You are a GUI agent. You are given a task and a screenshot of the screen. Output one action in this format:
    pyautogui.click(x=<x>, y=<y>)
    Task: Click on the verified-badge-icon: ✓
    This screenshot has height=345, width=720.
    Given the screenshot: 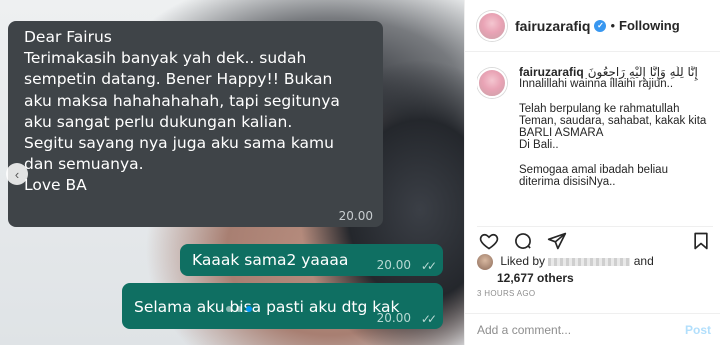 What is the action you would take?
    pyautogui.click(x=600, y=25)
    